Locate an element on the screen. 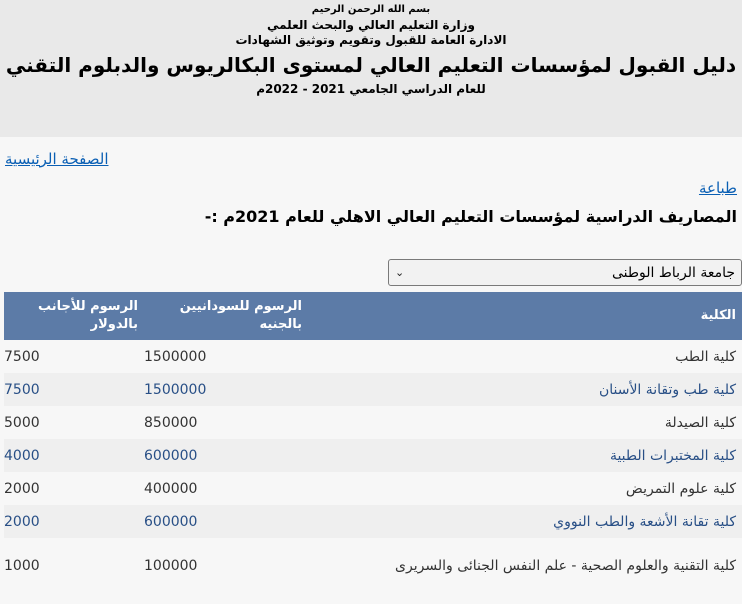 The height and width of the screenshot is (604, 742). cell-college: كلية علوم التمريض is located at coordinates (525, 488).